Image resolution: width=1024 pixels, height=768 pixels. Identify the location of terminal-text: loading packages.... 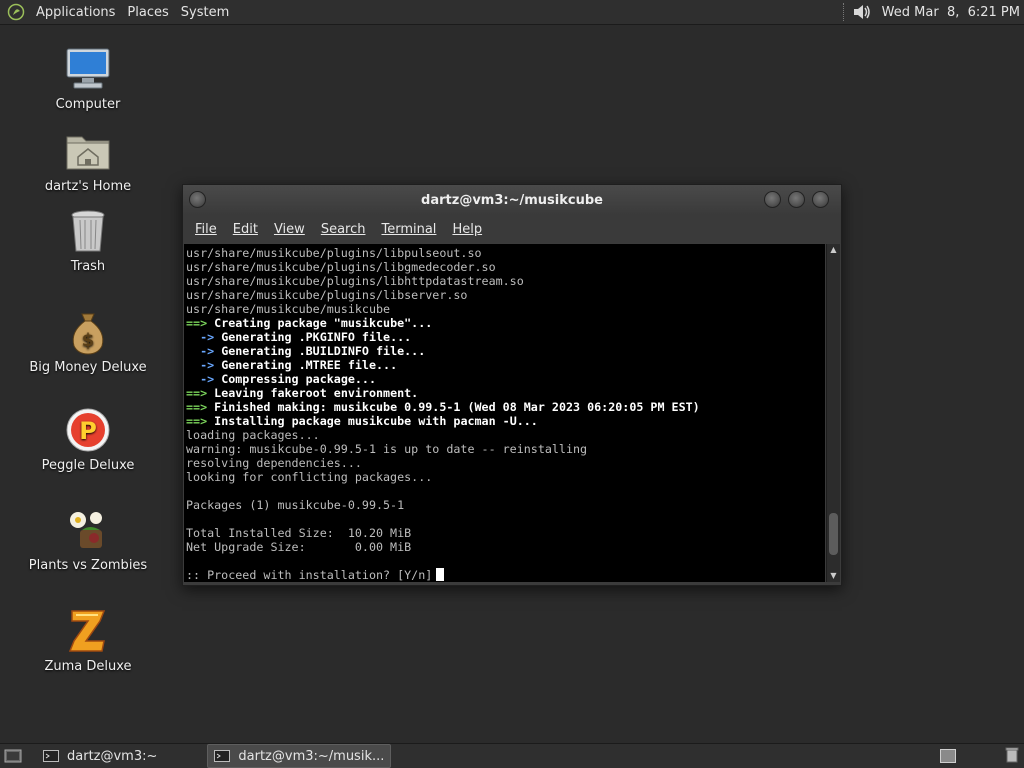
(253, 435).